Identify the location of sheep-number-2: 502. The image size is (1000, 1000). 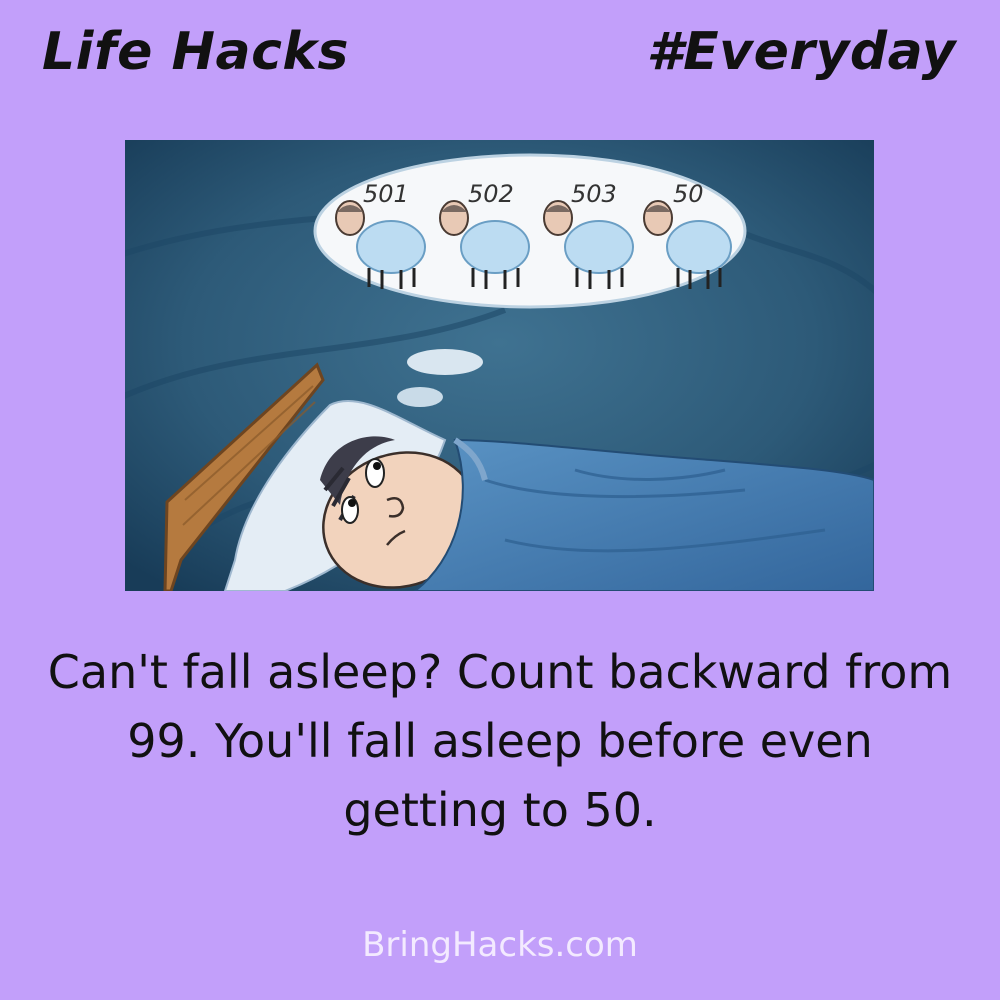
(491, 194).